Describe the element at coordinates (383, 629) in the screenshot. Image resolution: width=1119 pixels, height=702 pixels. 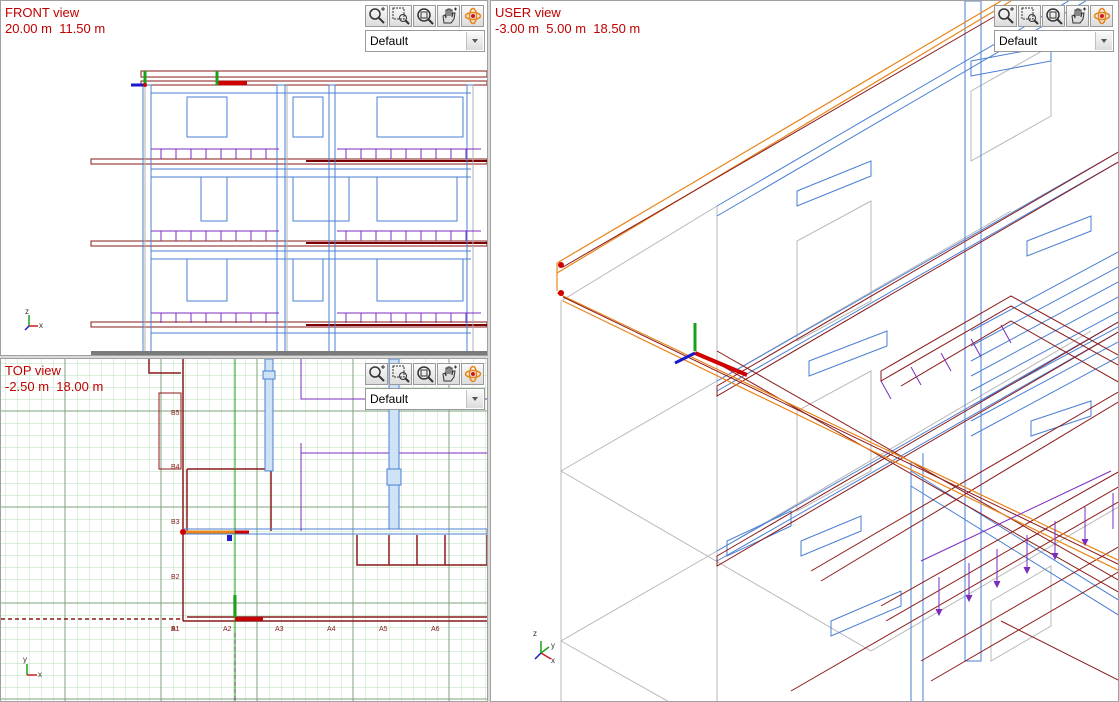
I see `svg-text: A5` at that location.